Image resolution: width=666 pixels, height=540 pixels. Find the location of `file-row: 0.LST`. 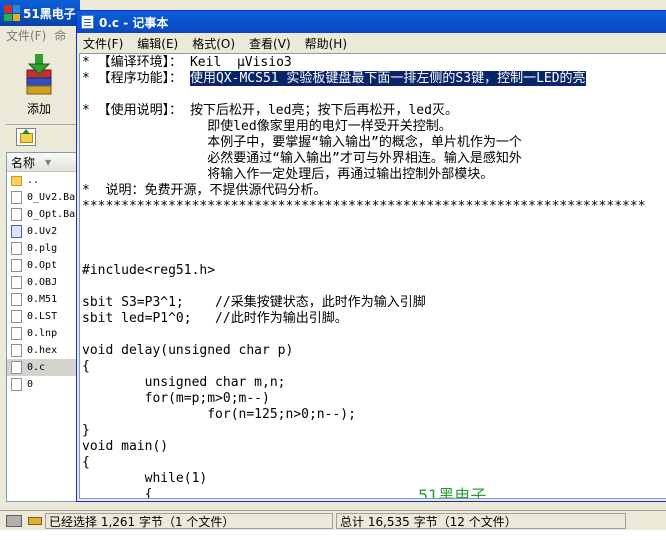

file-row: 0.LST is located at coordinates (43, 316).